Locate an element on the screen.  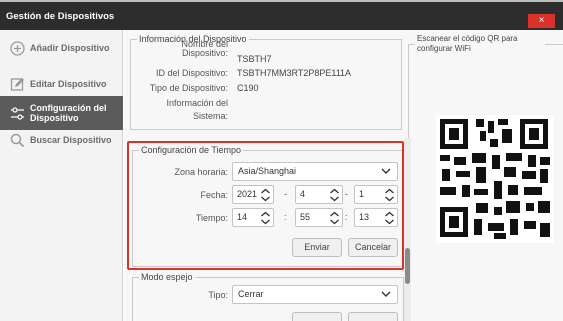
second-value: 13 is located at coordinates (364, 217).